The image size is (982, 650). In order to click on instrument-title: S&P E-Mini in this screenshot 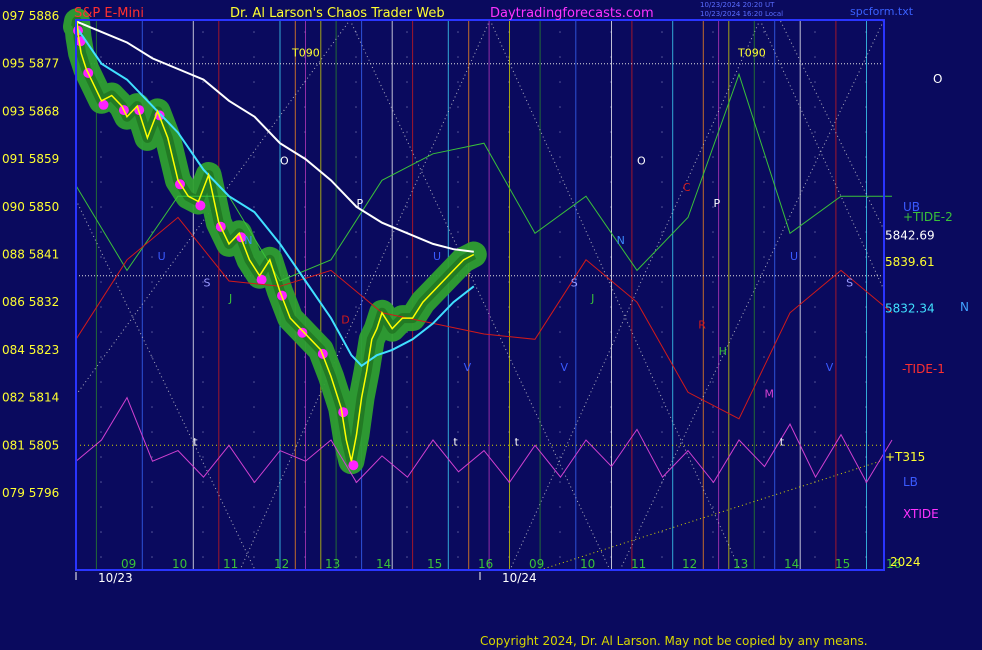, I will do `click(109, 13)`.